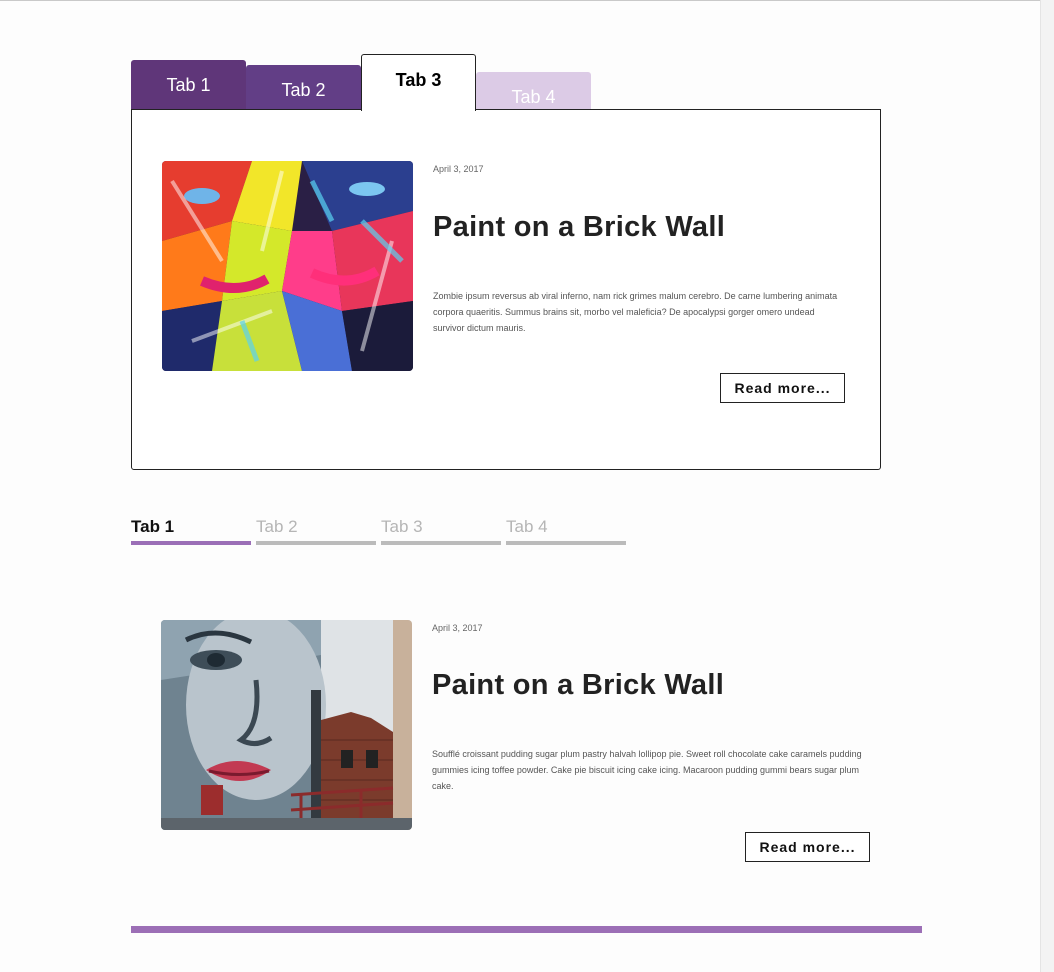 This screenshot has width=1054, height=972. I want to click on top-divider, so click(527, 0).